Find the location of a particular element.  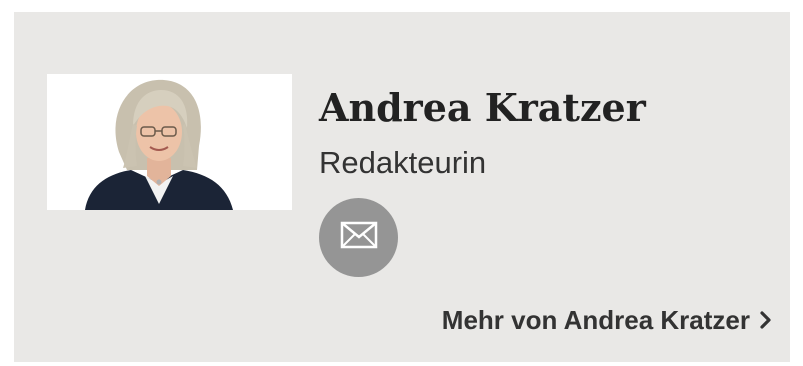

envelope-icon is located at coordinates (359, 237).